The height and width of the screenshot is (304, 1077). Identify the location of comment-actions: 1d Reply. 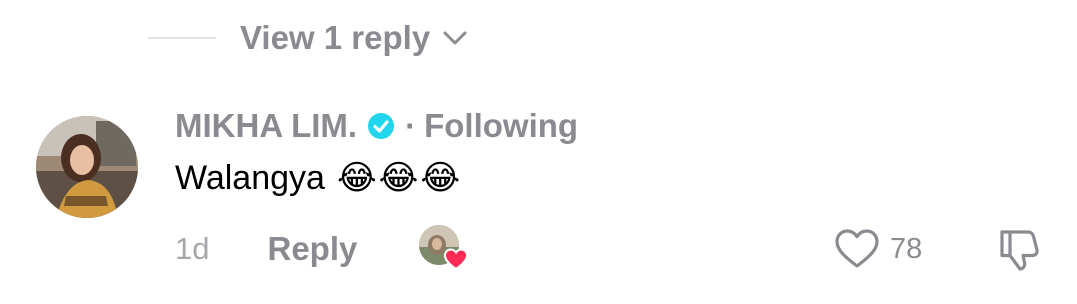
(322, 249).